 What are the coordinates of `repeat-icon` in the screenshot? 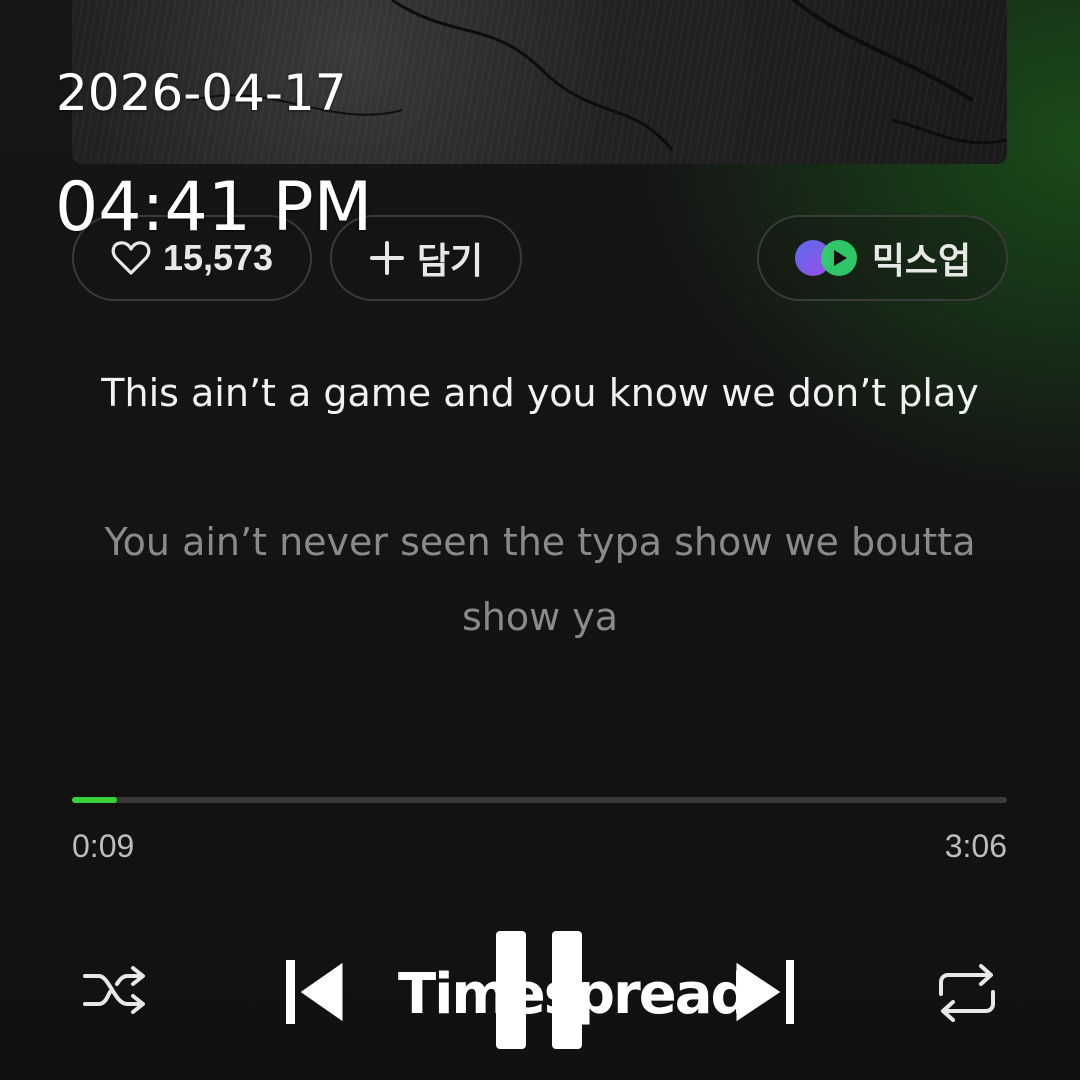 It's located at (967, 993).